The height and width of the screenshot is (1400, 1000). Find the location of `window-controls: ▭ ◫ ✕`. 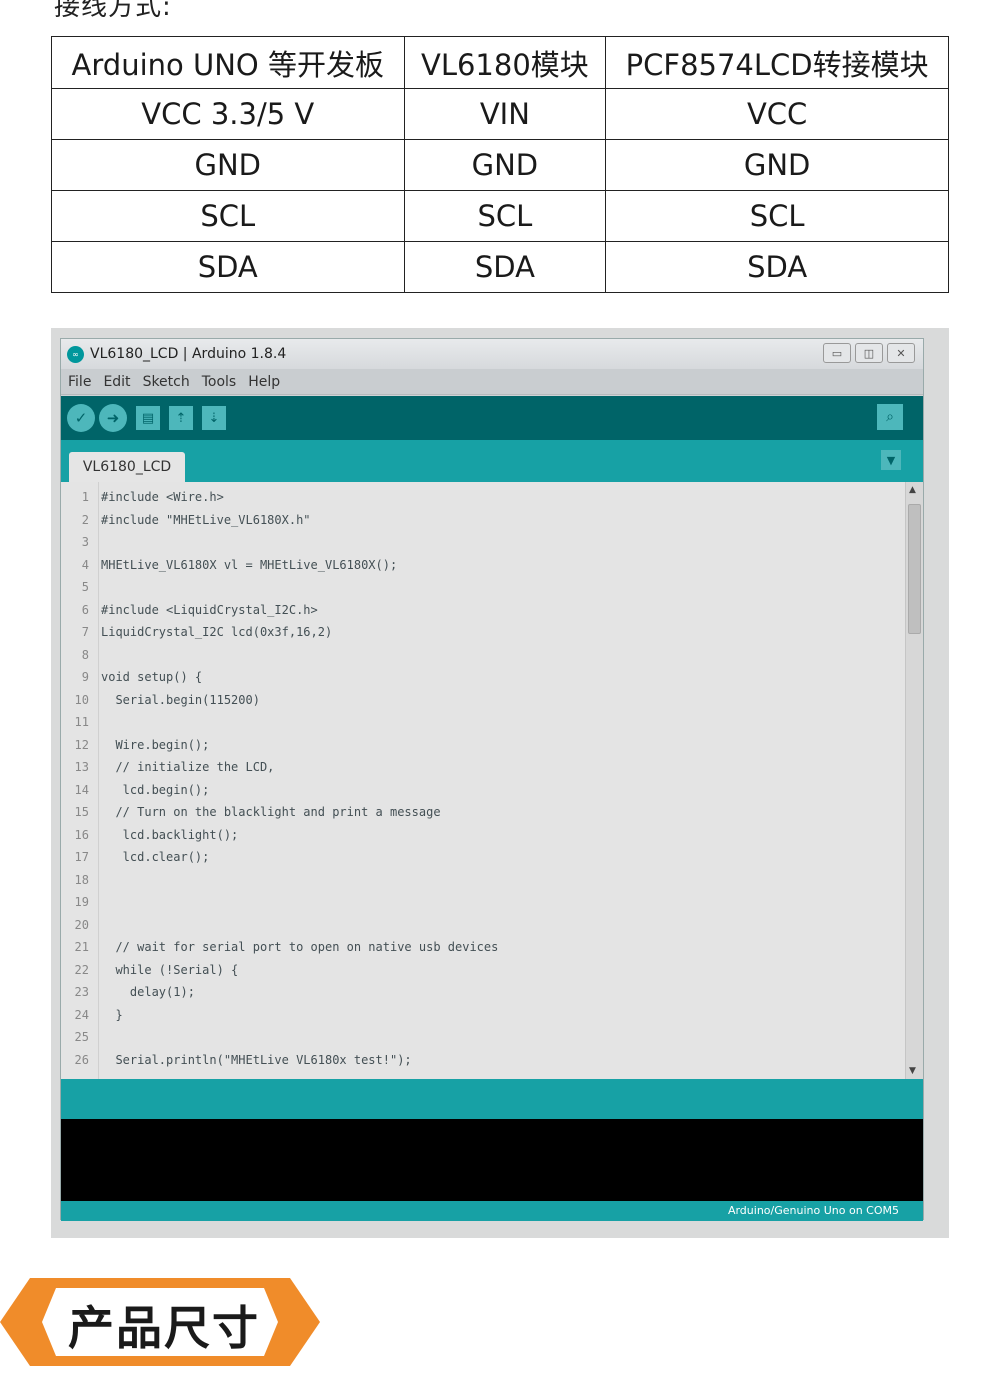

window-controls: ▭ ◫ ✕ is located at coordinates (869, 353).